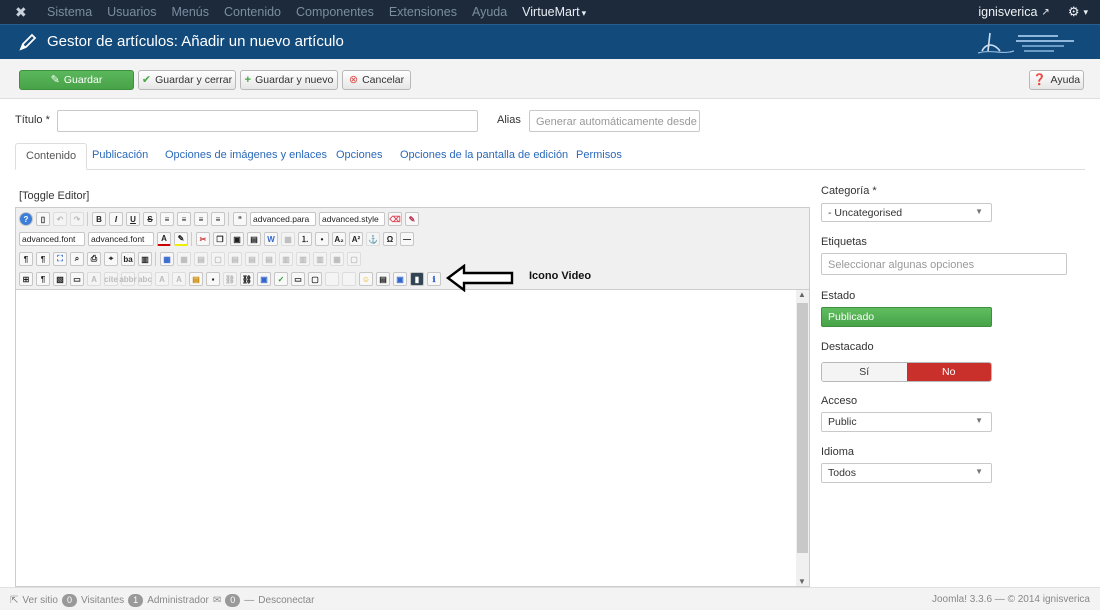  I want to click on ins-icon: A, so click(179, 279).